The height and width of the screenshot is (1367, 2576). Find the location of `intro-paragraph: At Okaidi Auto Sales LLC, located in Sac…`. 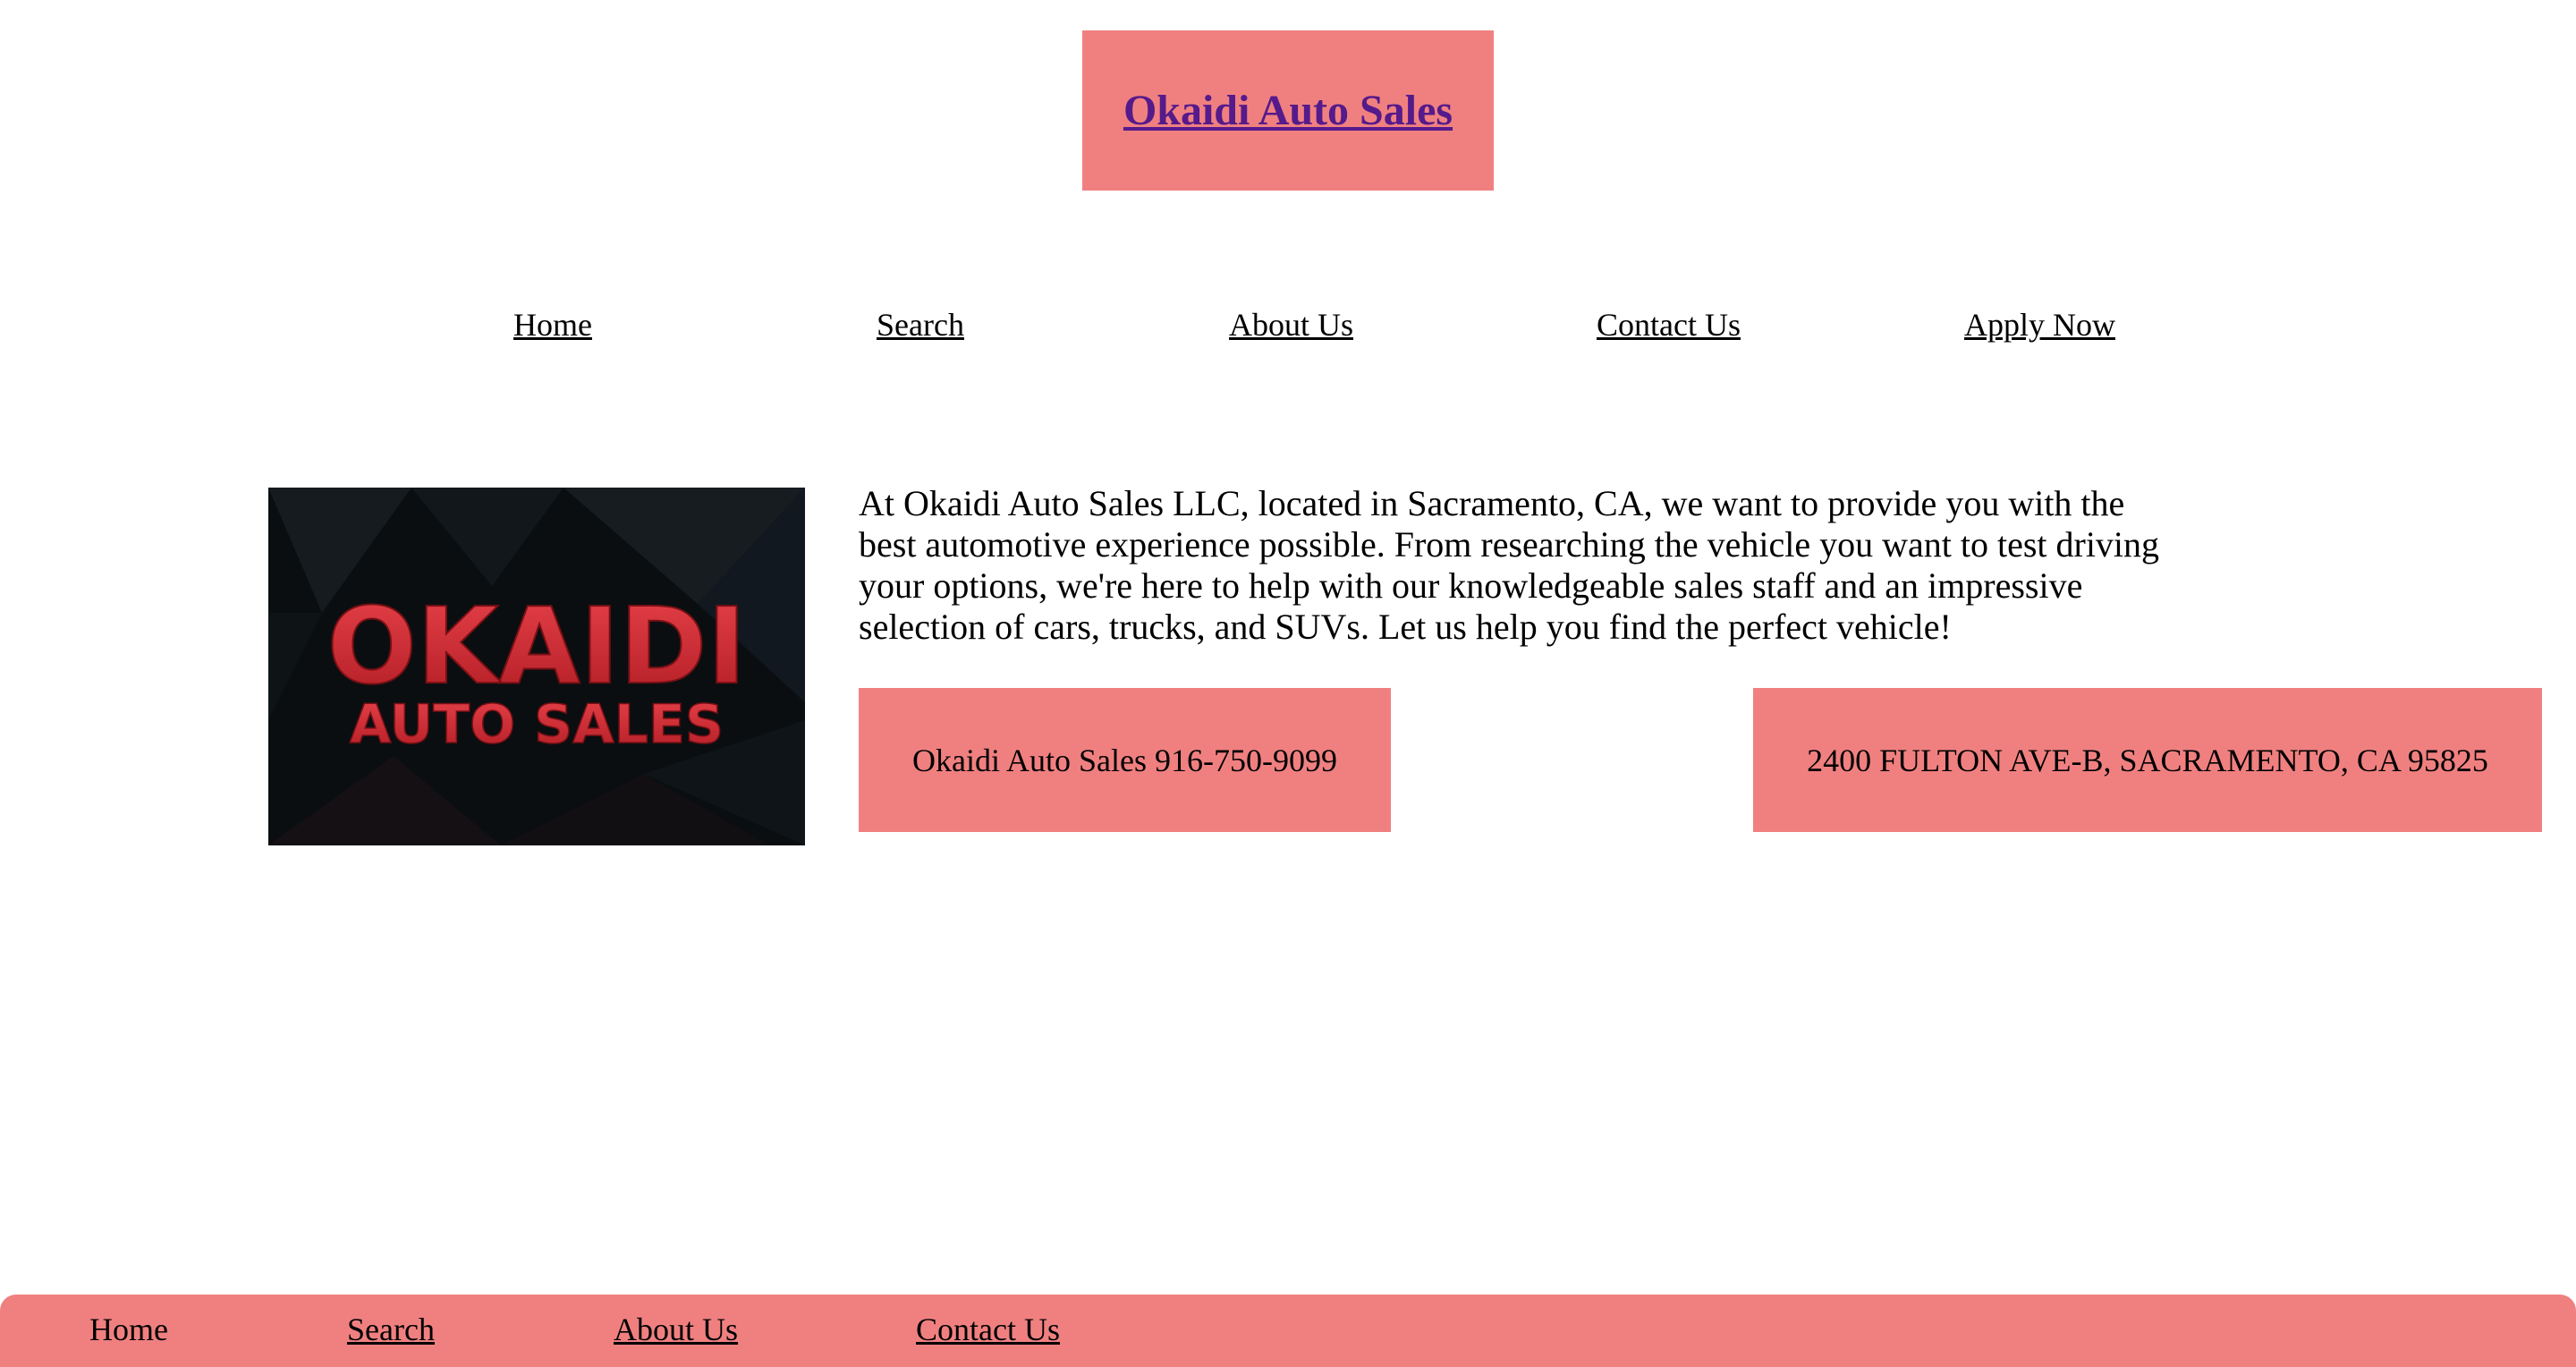

intro-paragraph: At Okaidi Auto Sales LLC, located in Sac… is located at coordinates (1509, 565).